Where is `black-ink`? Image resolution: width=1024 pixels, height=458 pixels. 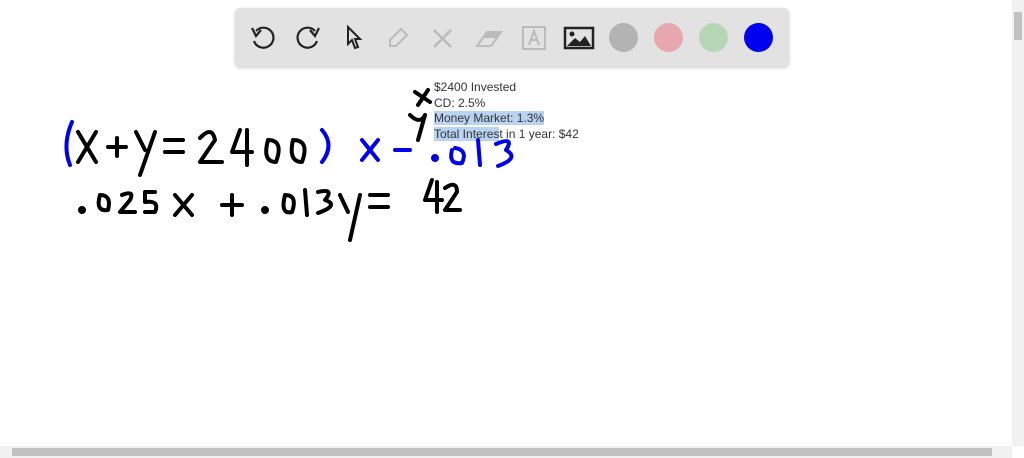 black-ink is located at coordinates (269, 165).